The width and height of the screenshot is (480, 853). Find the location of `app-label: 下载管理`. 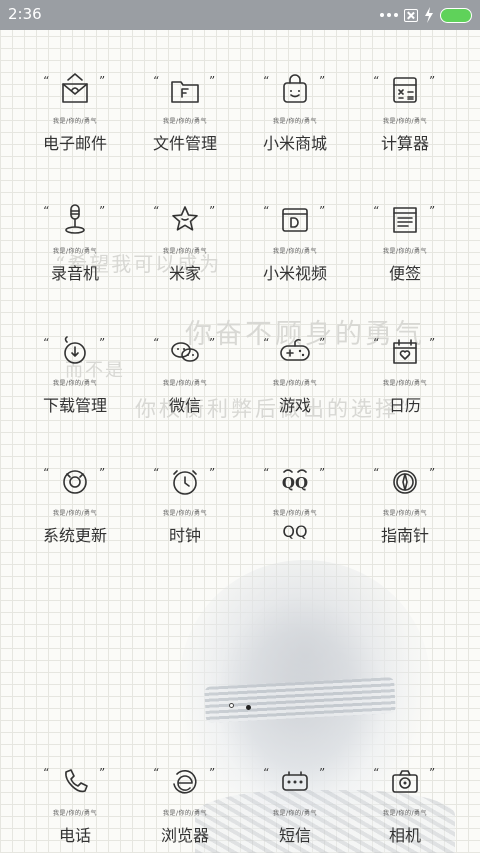

app-label: 下载管理 is located at coordinates (74, 405).